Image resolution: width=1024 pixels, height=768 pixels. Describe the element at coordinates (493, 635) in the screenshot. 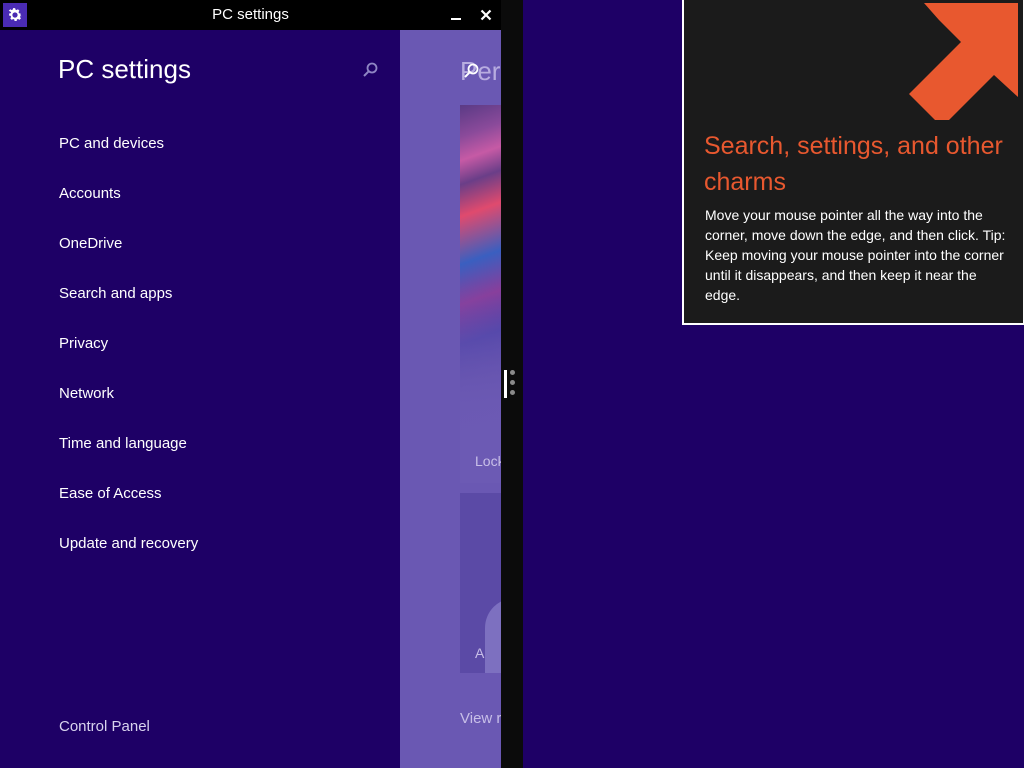

I see `avatar` at that location.